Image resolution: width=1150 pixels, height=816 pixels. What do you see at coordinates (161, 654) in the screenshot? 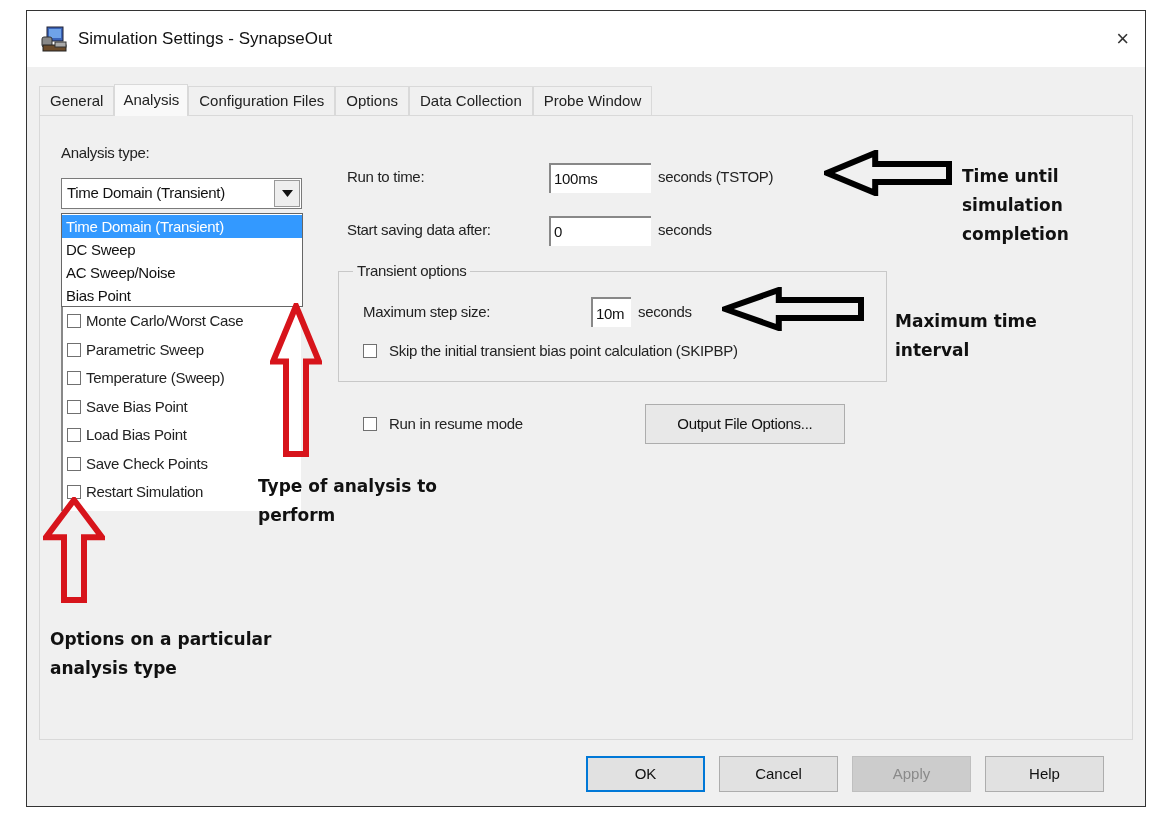
I see `annotation-text: Options on a particular analysis type` at bounding box center [161, 654].